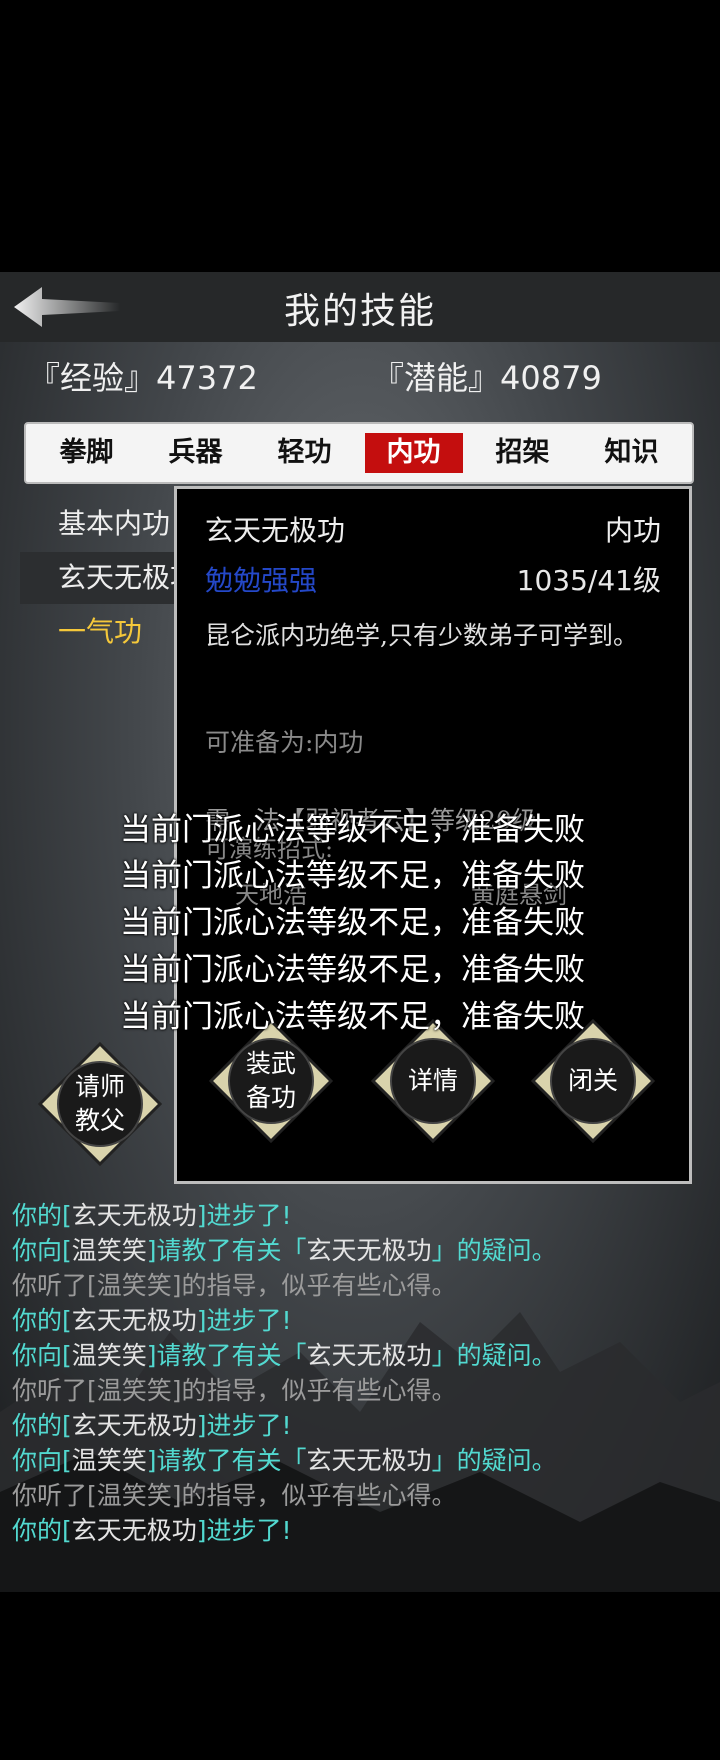 Image resolution: width=720 pixels, height=1760 pixels. I want to click on skill-rank: 勉勉强强, so click(261, 580).